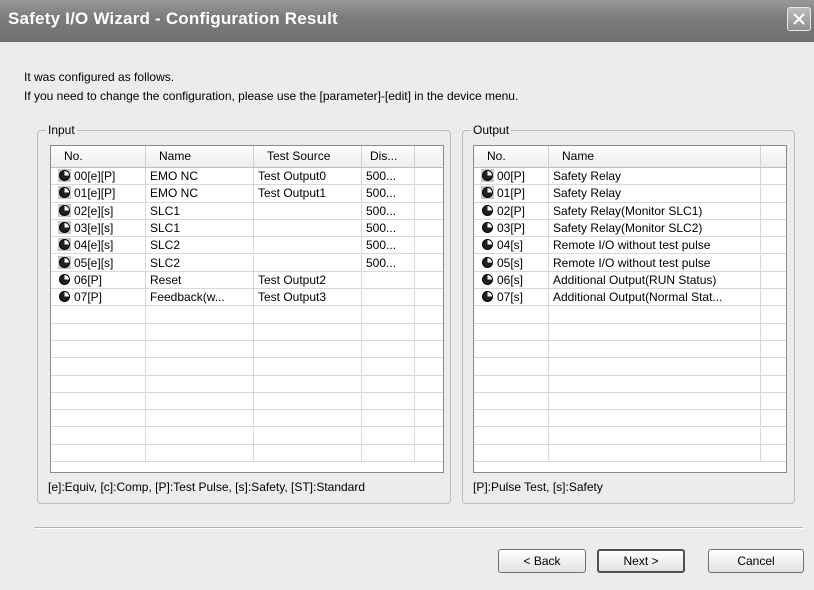  I want to click on table-row: 03[P] Safety Relay(Monitor SLC2), so click(630, 228).